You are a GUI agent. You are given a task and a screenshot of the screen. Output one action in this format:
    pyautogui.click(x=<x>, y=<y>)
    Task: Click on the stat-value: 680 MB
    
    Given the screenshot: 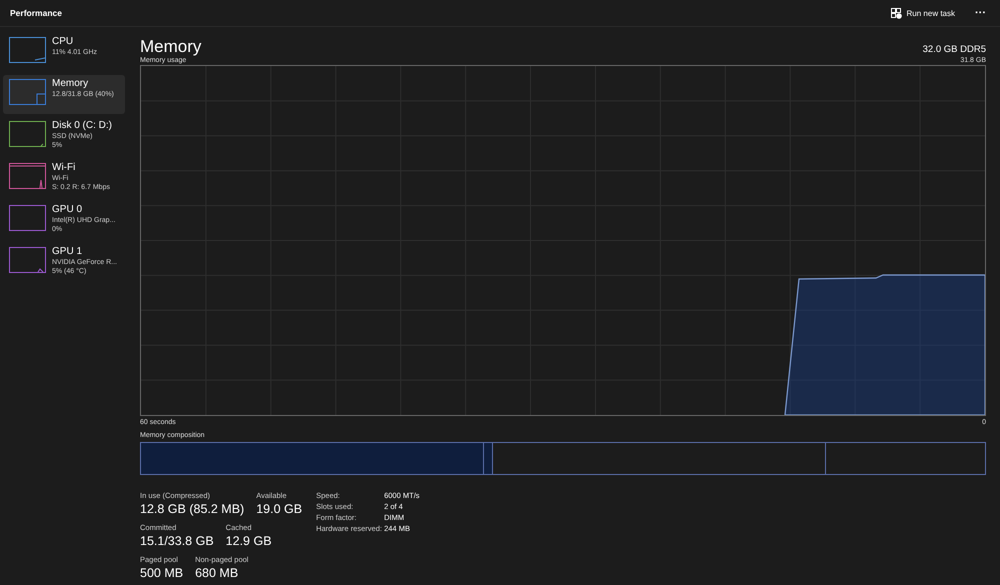 What is the action you would take?
    pyautogui.click(x=217, y=573)
    